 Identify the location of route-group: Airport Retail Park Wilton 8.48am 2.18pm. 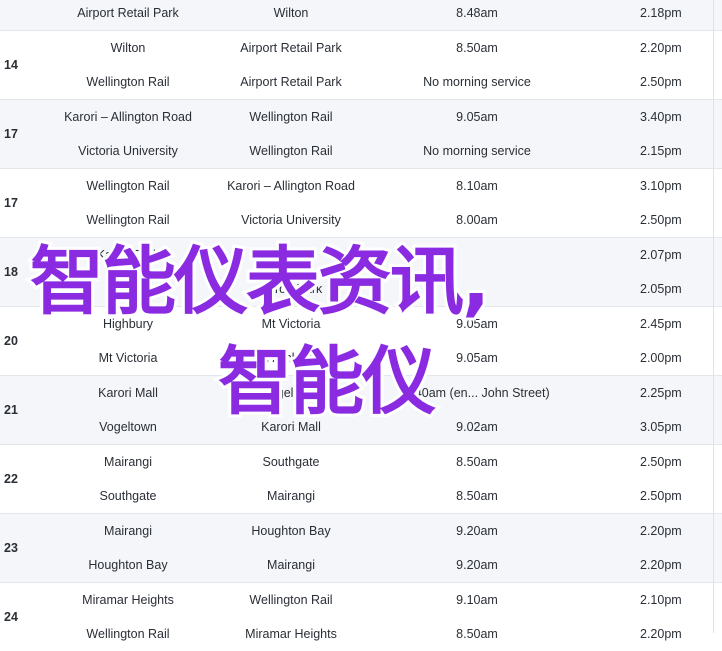
(361, 15).